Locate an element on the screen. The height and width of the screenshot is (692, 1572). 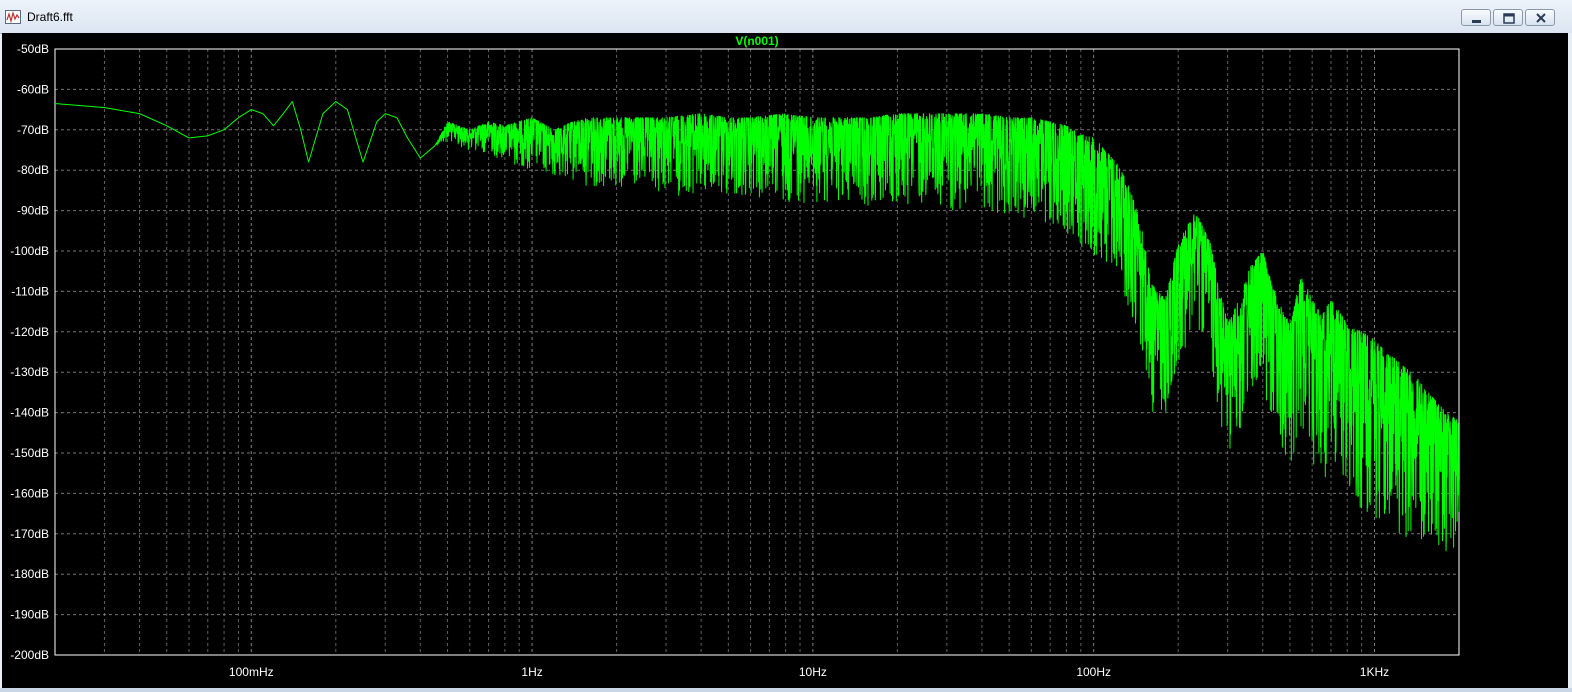
restore-button is located at coordinates (1508, 17).